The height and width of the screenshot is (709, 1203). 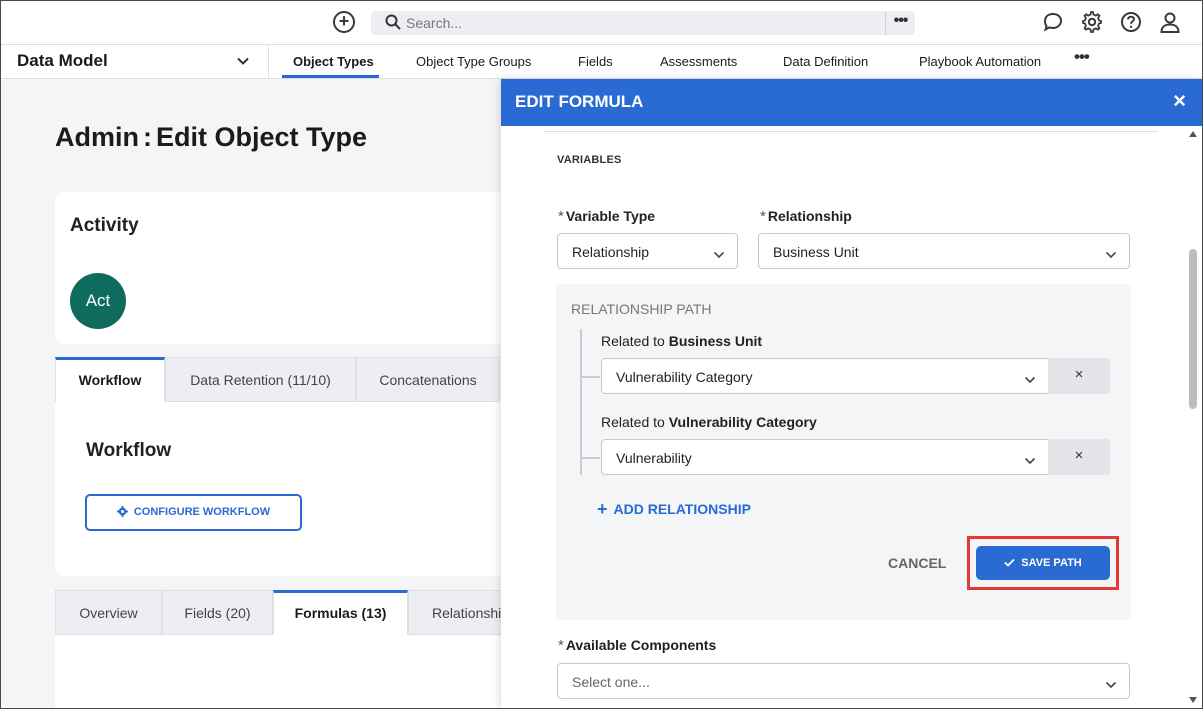 What do you see at coordinates (742, 422) in the screenshot?
I see `path-step-2-target: Vulnerability Category` at bounding box center [742, 422].